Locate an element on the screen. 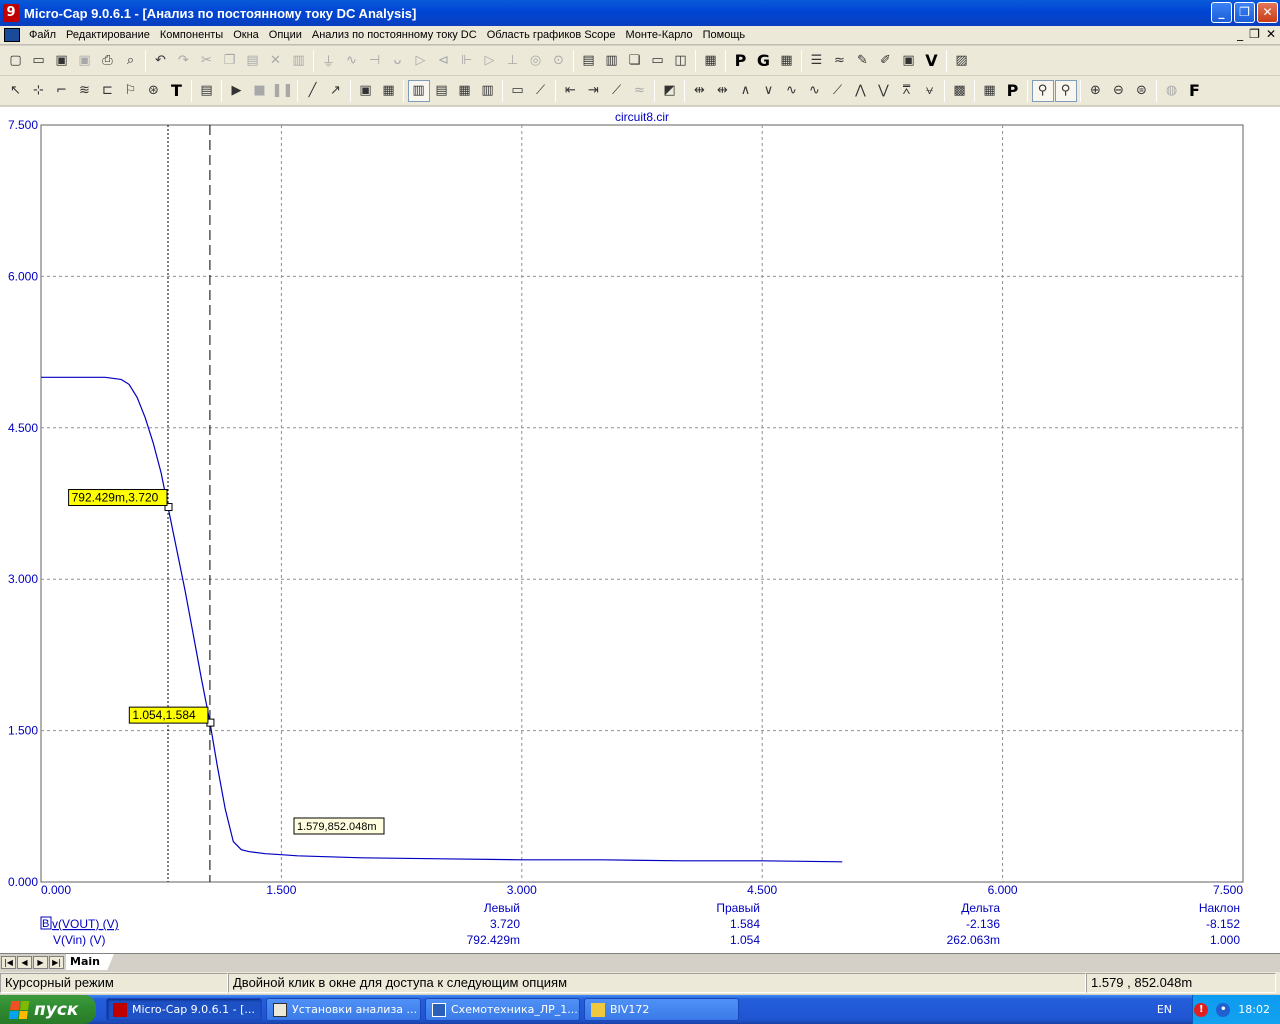 The width and height of the screenshot is (1280, 1024). language-indicator: EN is located at coordinates (1164, 1009).